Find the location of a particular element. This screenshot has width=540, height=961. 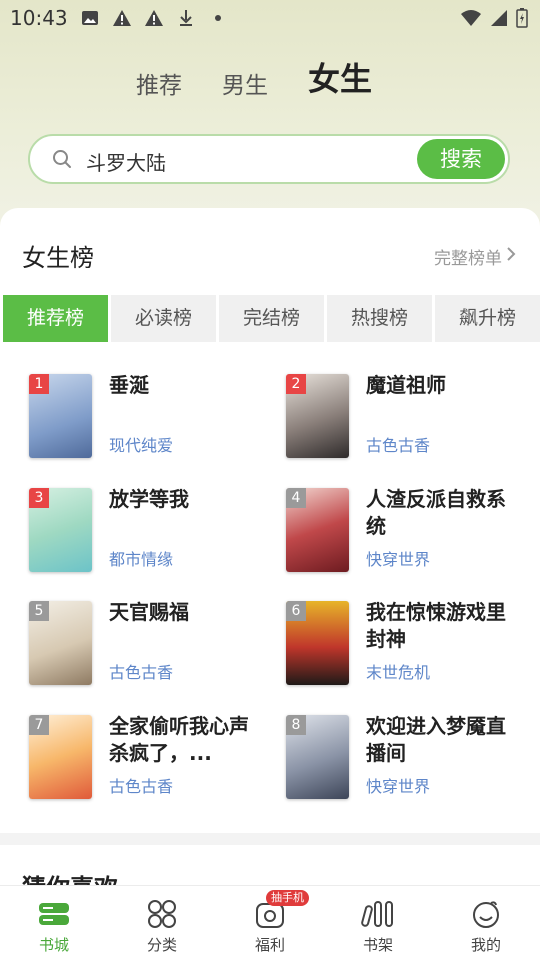

rank-badge: 1 is located at coordinates (39, 384).